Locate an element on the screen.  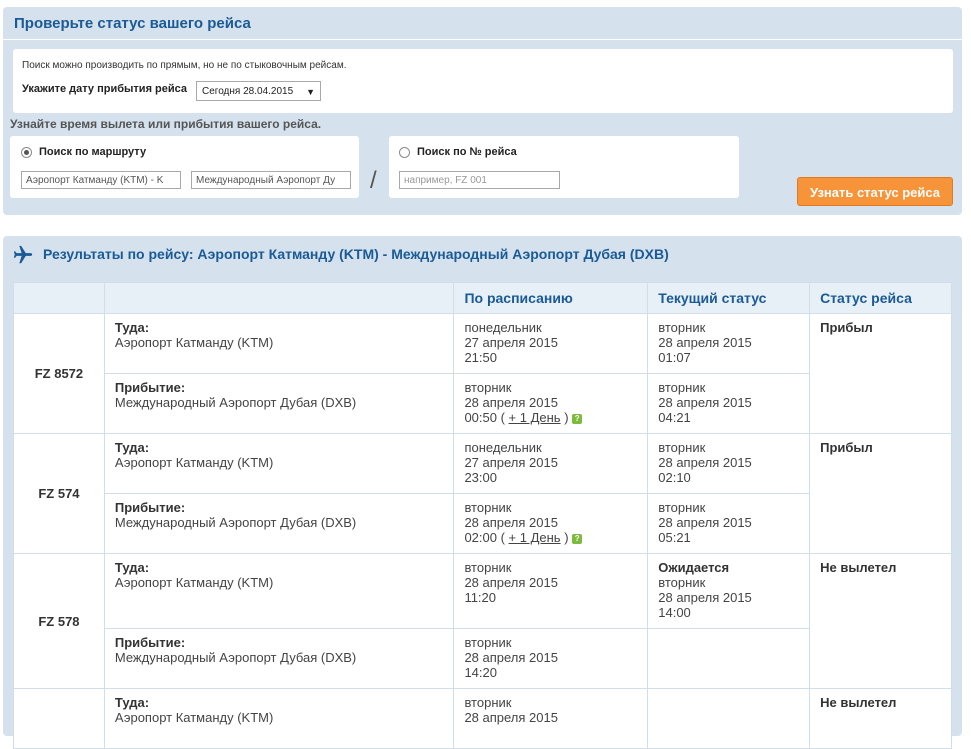
dropdown-arrow-icon: ▼ is located at coordinates (310, 92).